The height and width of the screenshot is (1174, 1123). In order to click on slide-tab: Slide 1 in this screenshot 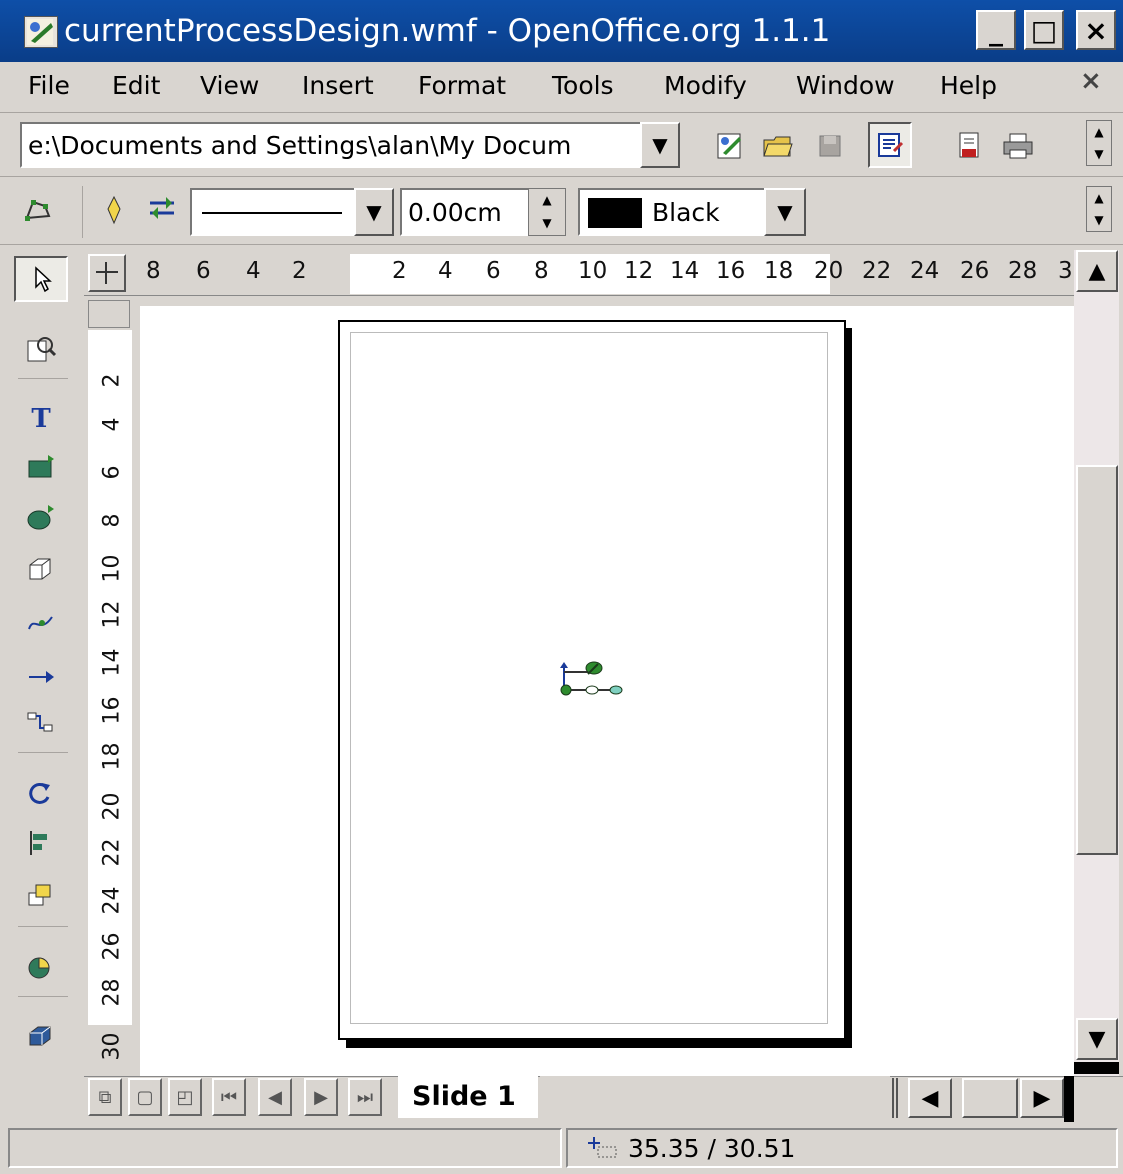, I will do `click(468, 1096)`.